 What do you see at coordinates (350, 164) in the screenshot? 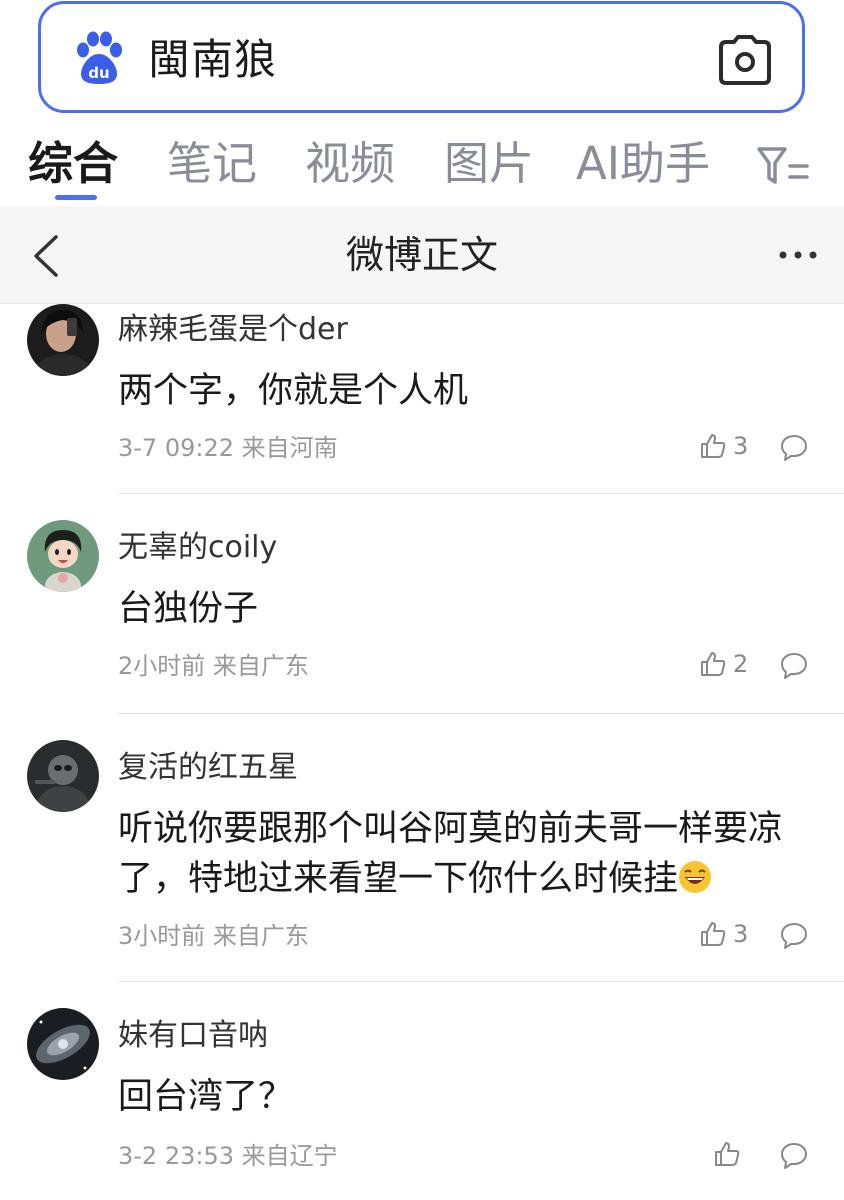
I see `tab-videos: 视频` at bounding box center [350, 164].